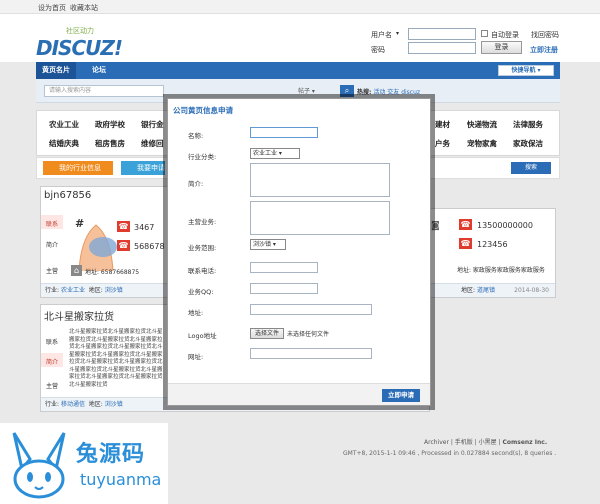 The height and width of the screenshot is (504, 600). I want to click on name-label: 名称:, so click(196, 136).